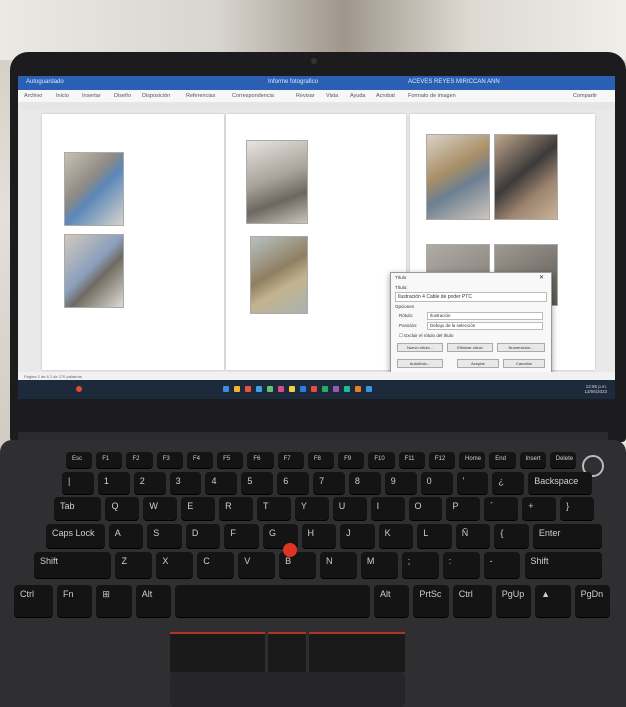 The image size is (626, 707). I want to click on key-: ', so click(472, 483).